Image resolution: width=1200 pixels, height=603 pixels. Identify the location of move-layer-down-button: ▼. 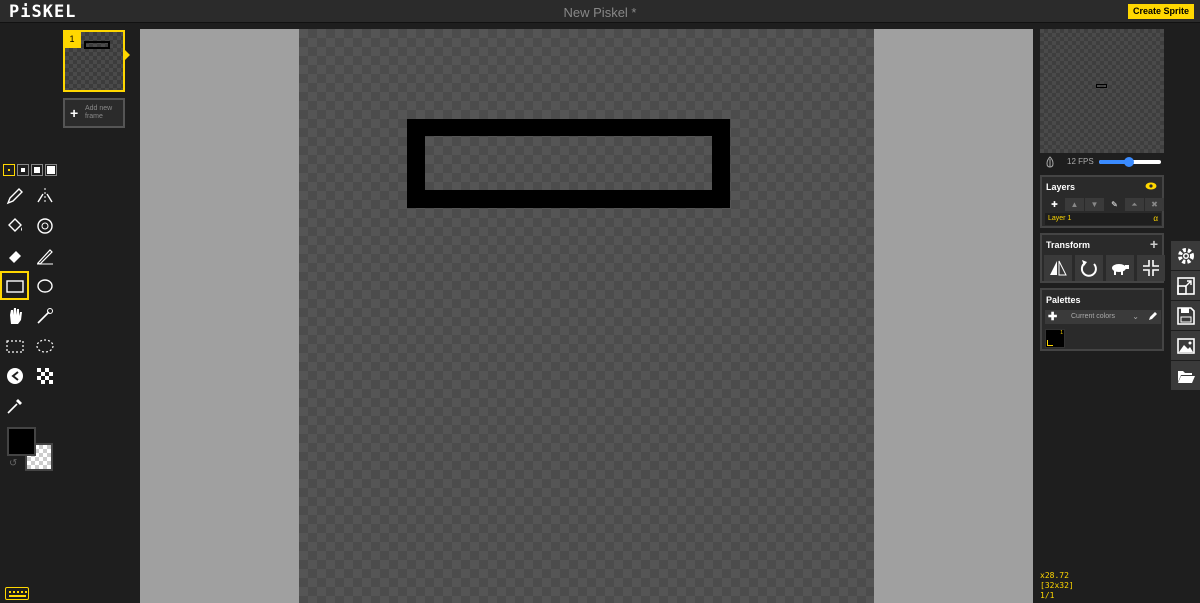
(1094, 204).